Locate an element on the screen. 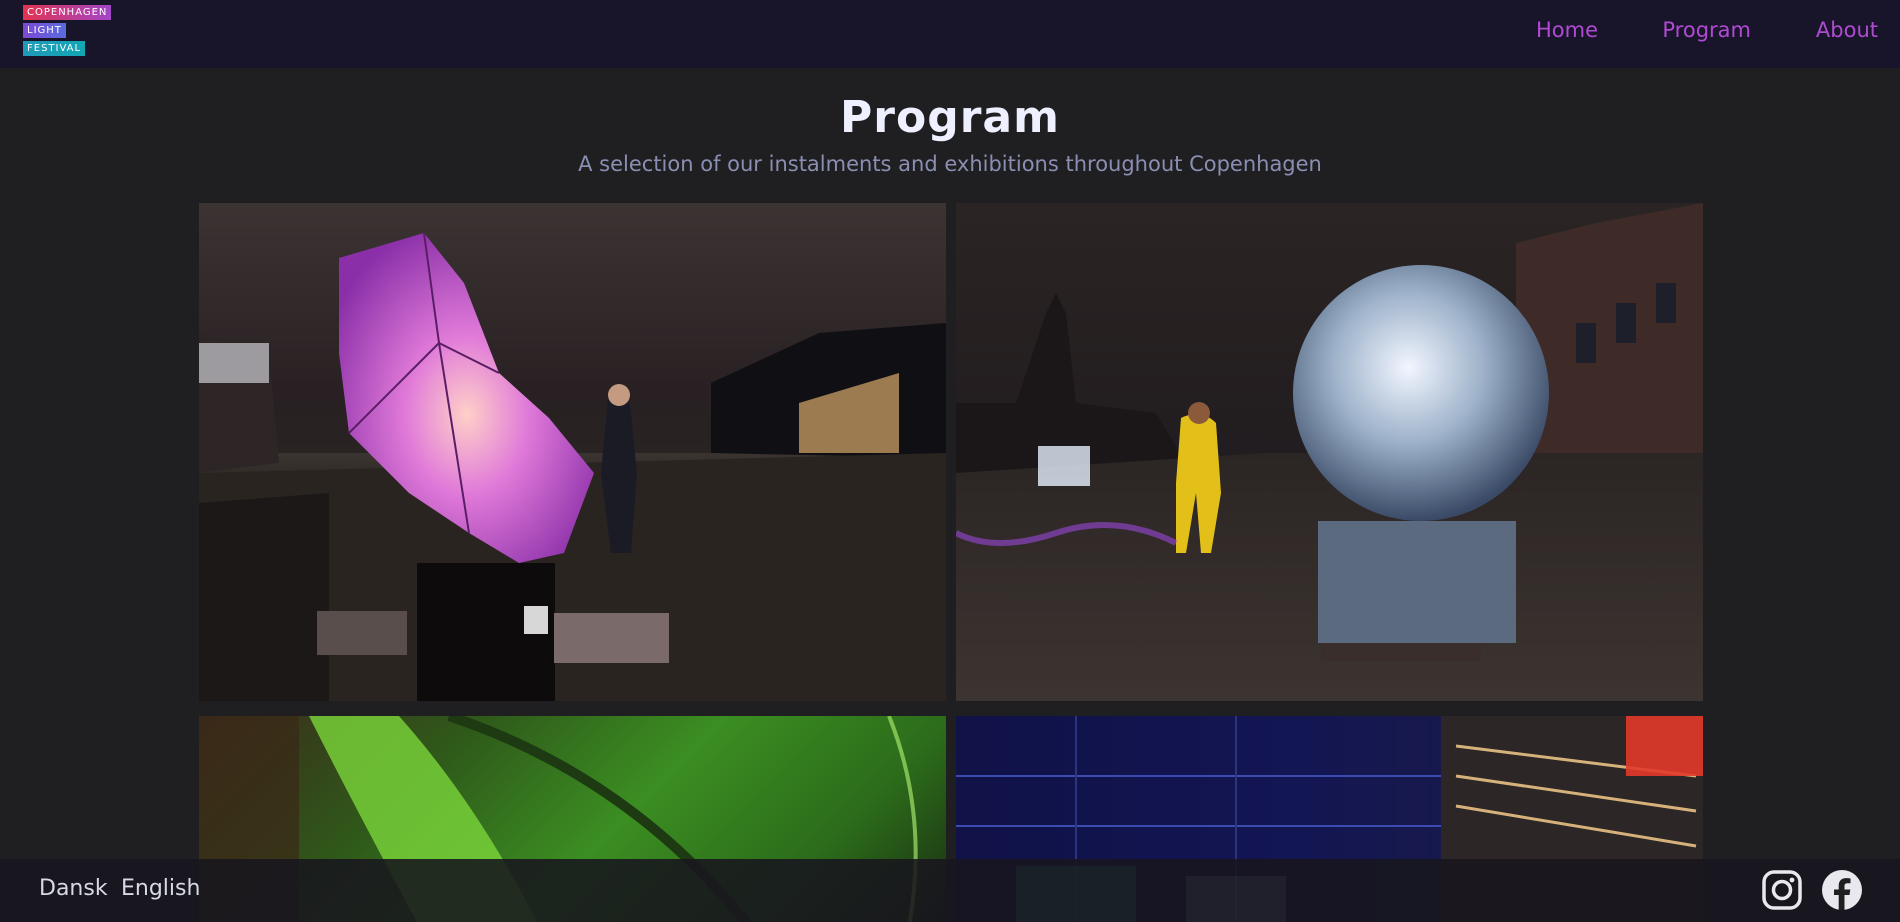 The height and width of the screenshot is (922, 1900). instagram-icon is located at coordinates (1782, 890).